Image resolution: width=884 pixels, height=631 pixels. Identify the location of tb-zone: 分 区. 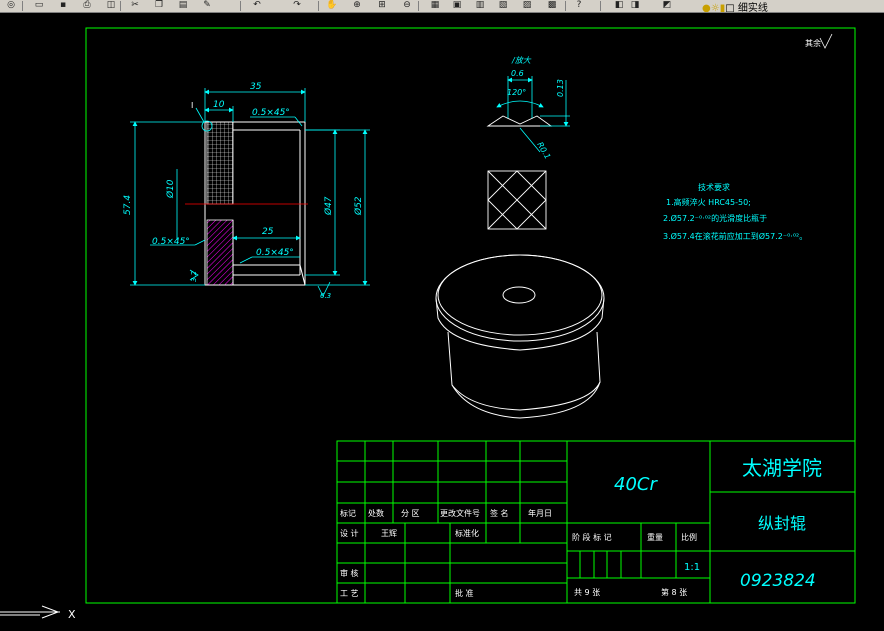
(410, 513).